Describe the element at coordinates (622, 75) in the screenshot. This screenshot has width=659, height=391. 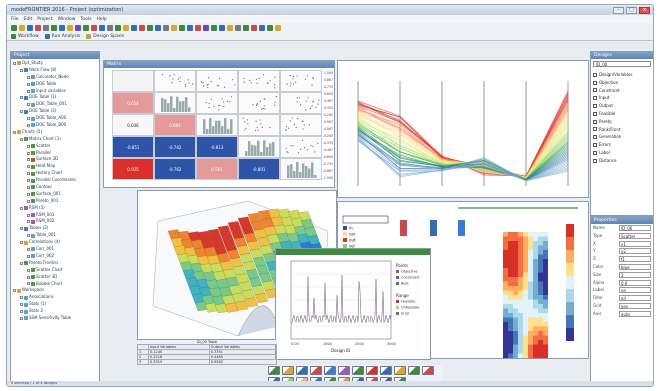
I see `design-filter-item: Design/Variables` at that location.